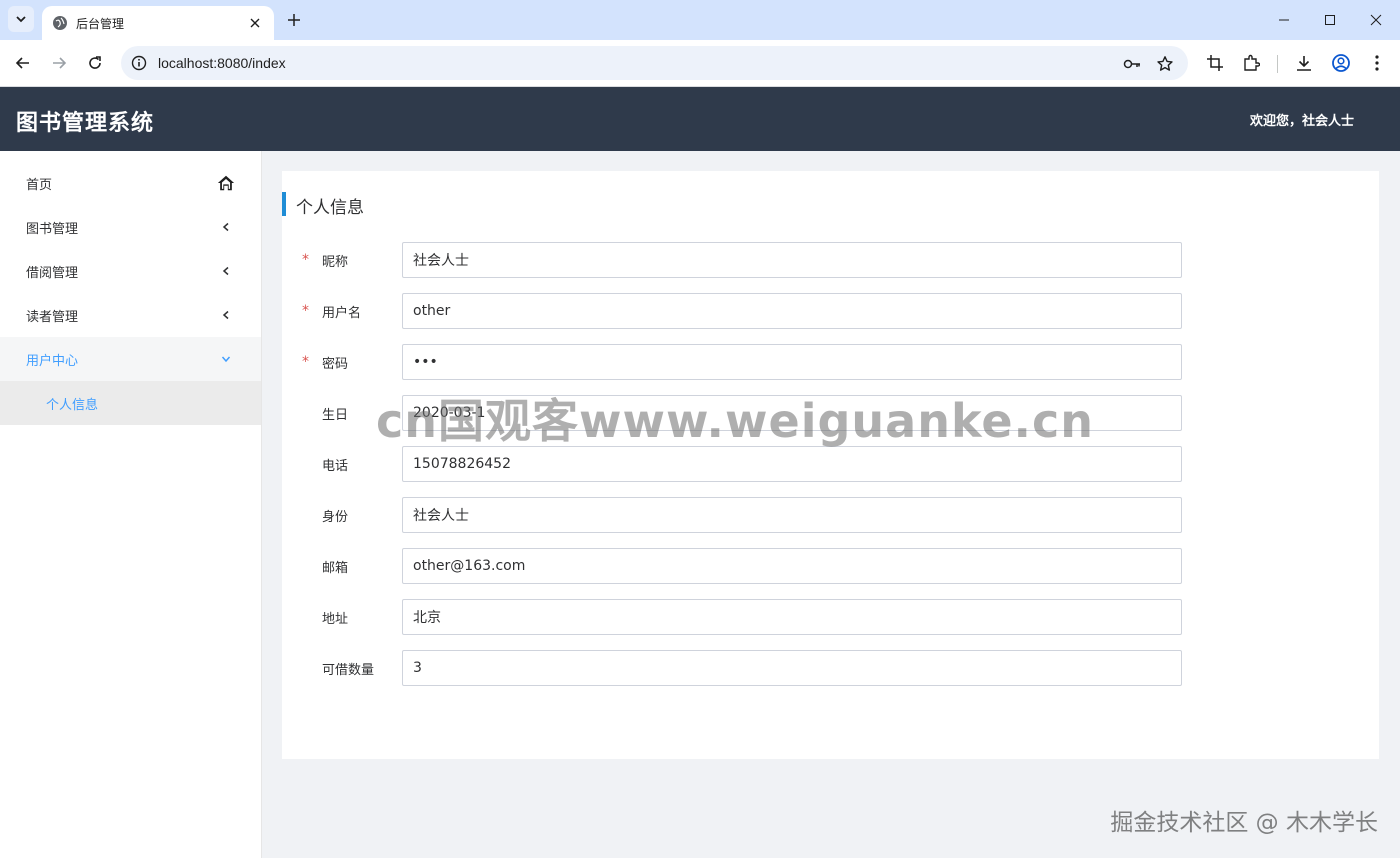 The height and width of the screenshot is (858, 1400). I want to click on form-row-email: 邮箱, so click(830, 566).